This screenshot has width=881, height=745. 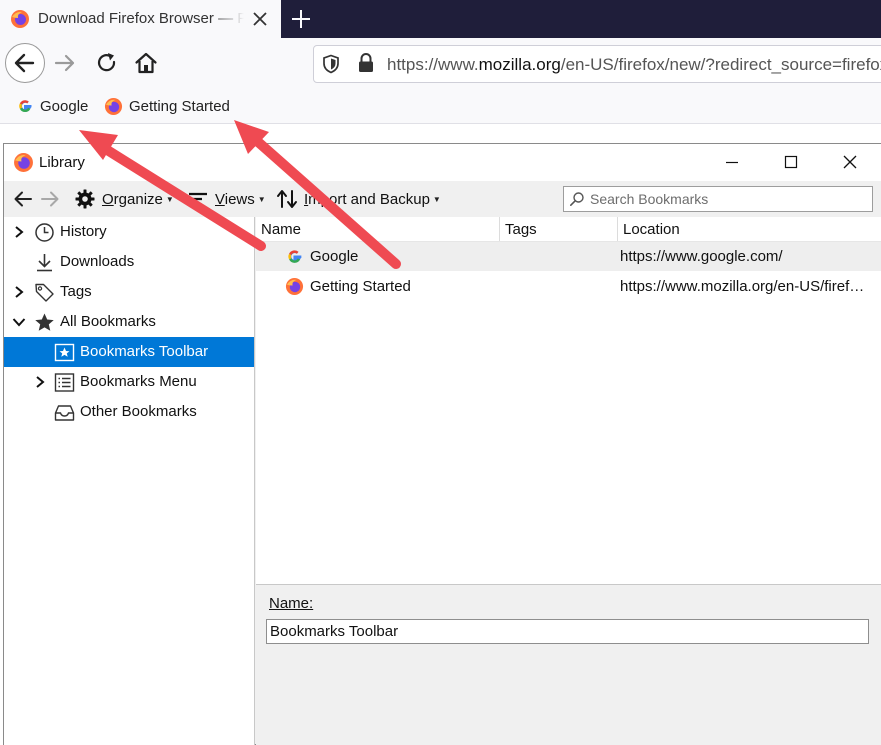 What do you see at coordinates (559, 229) in the screenshot?
I see `column-header-tags: Tags` at bounding box center [559, 229].